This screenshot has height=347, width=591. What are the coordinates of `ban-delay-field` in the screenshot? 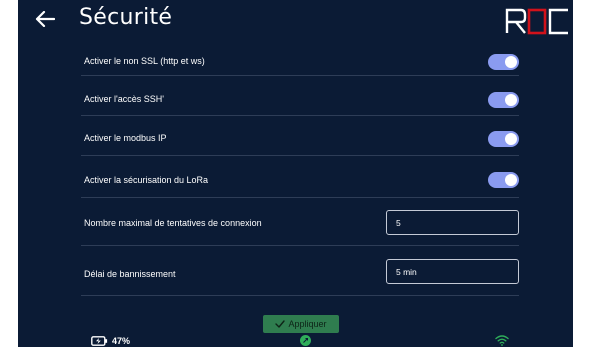 It's located at (452, 271).